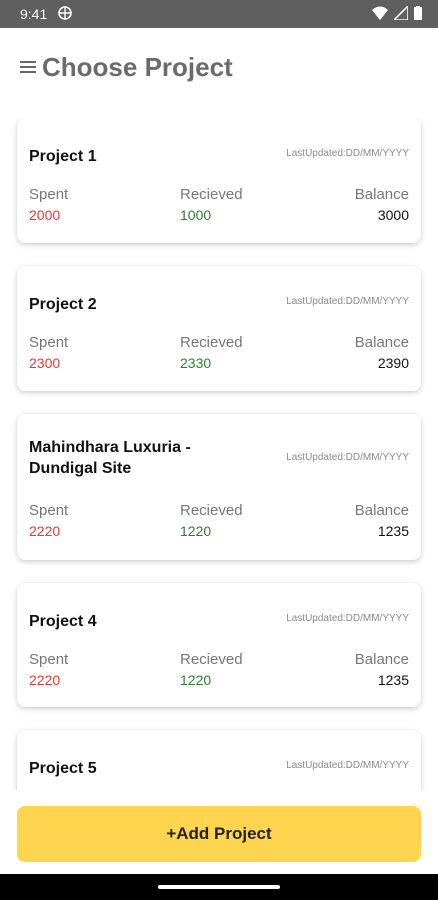 The image size is (438, 900). Describe the element at coordinates (401, 13) in the screenshot. I see `signal-icon` at that location.